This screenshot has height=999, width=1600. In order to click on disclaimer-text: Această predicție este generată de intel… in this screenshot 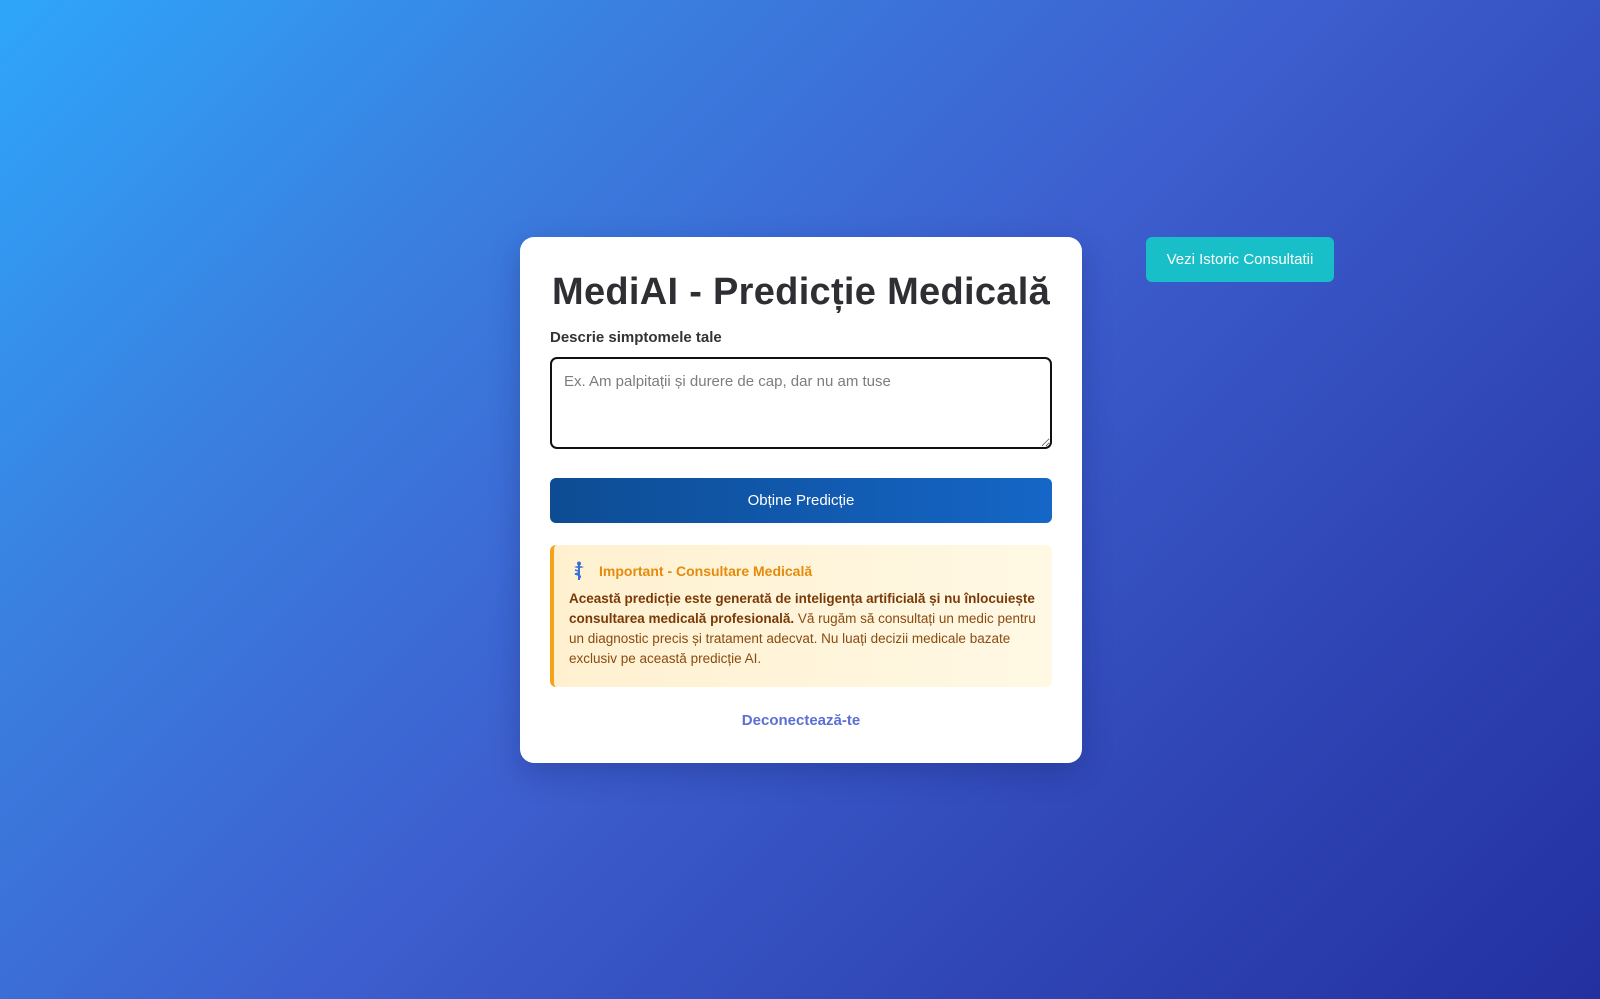, I will do `click(802, 629)`.